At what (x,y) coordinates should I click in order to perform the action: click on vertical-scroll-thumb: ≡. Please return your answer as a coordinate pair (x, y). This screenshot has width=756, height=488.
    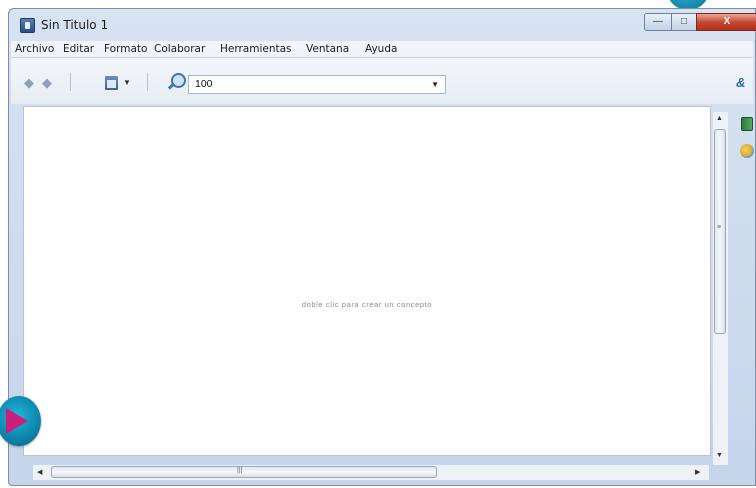
    Looking at the image, I should click on (720, 231).